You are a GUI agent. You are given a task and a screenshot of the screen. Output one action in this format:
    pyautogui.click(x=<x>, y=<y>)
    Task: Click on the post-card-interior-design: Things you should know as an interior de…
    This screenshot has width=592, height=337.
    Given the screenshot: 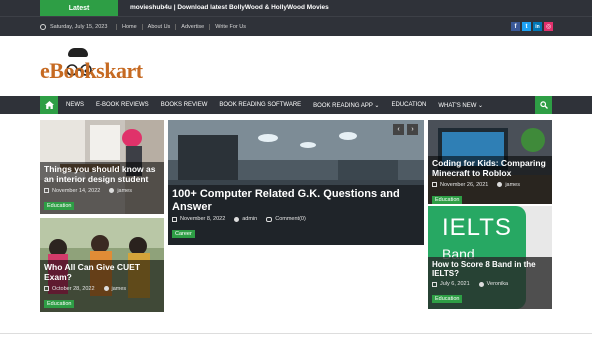 What is the action you would take?
    pyautogui.click(x=102, y=167)
    